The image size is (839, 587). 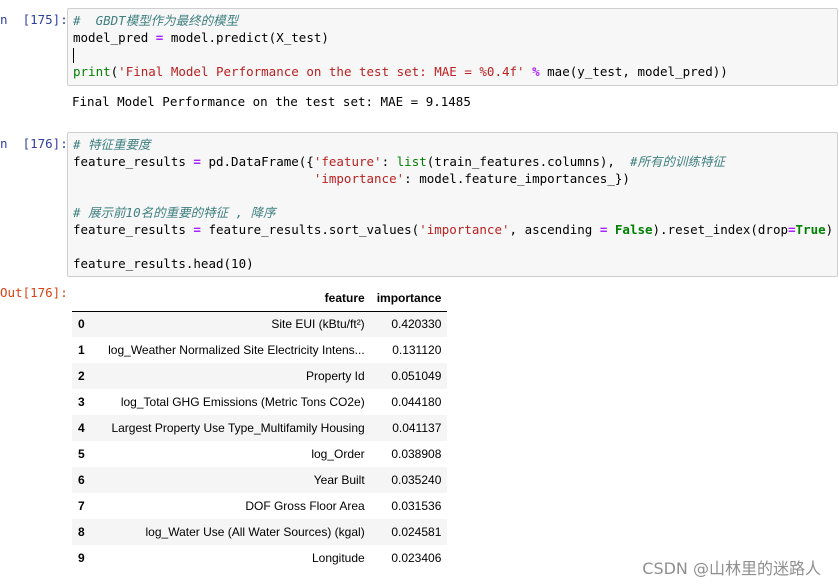 What do you see at coordinates (114, 37) in the screenshot?
I see `code-token: model_pred` at bounding box center [114, 37].